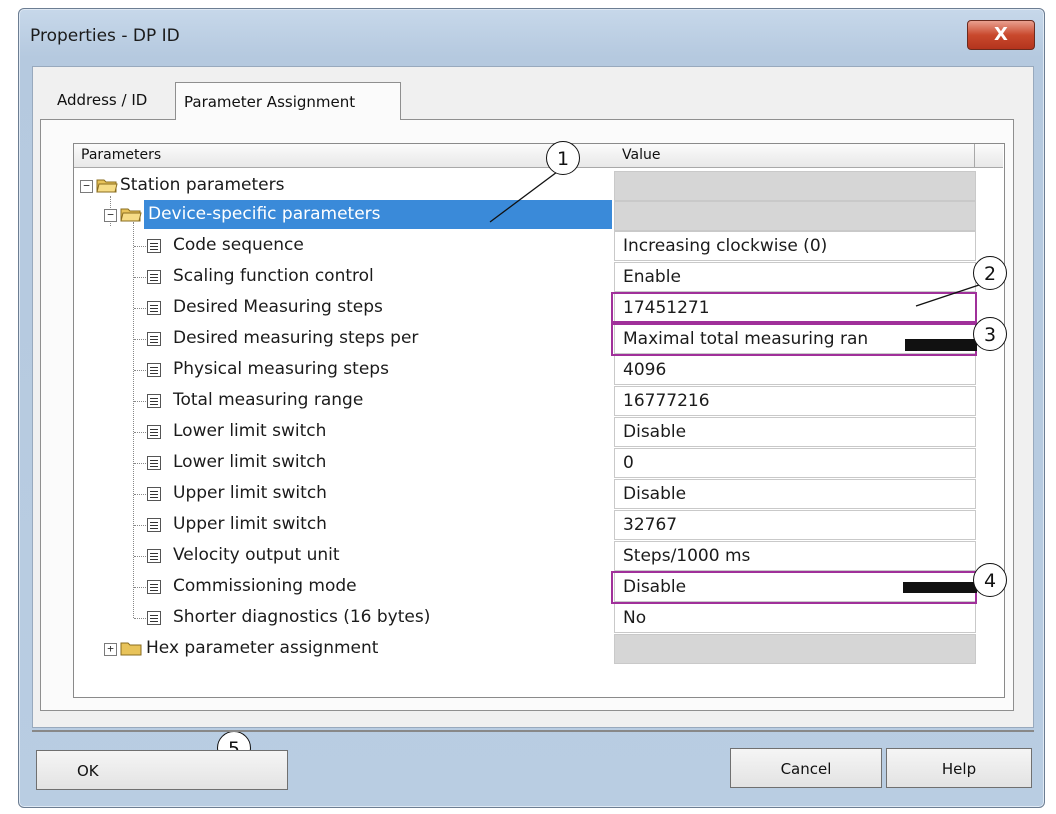 This screenshot has height=814, width=1056. What do you see at coordinates (959, 768) in the screenshot?
I see `help-button: Help` at bounding box center [959, 768].